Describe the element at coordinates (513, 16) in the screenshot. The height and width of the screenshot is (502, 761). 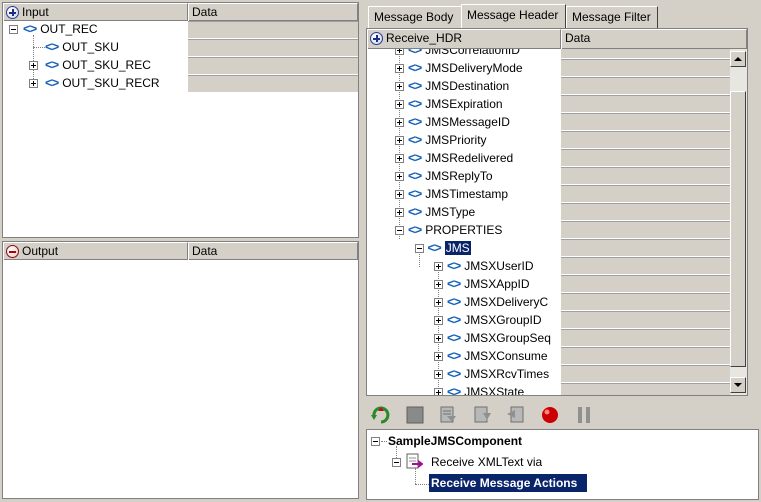
I see `tab-message-header: Message Header` at that location.